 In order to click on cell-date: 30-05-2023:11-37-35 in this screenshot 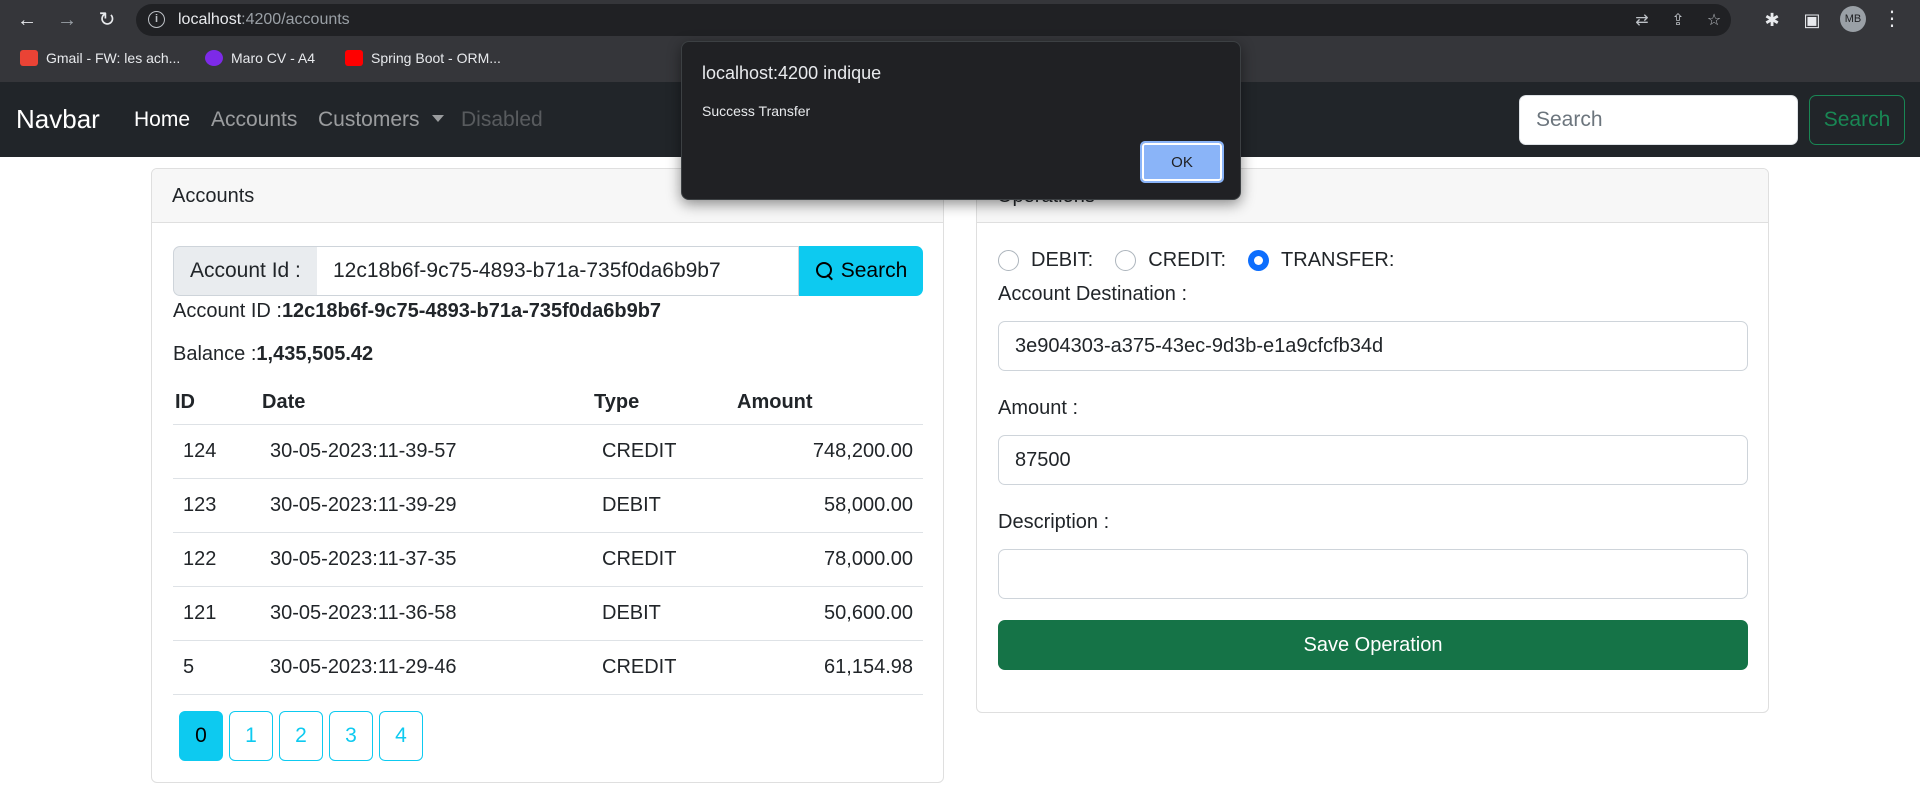, I will do `click(426, 558)`.